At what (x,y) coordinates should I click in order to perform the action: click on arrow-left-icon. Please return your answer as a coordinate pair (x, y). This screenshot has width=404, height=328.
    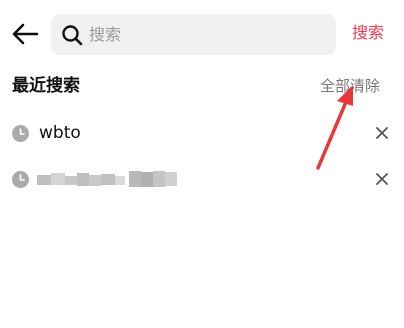
    Looking at the image, I should click on (25, 34).